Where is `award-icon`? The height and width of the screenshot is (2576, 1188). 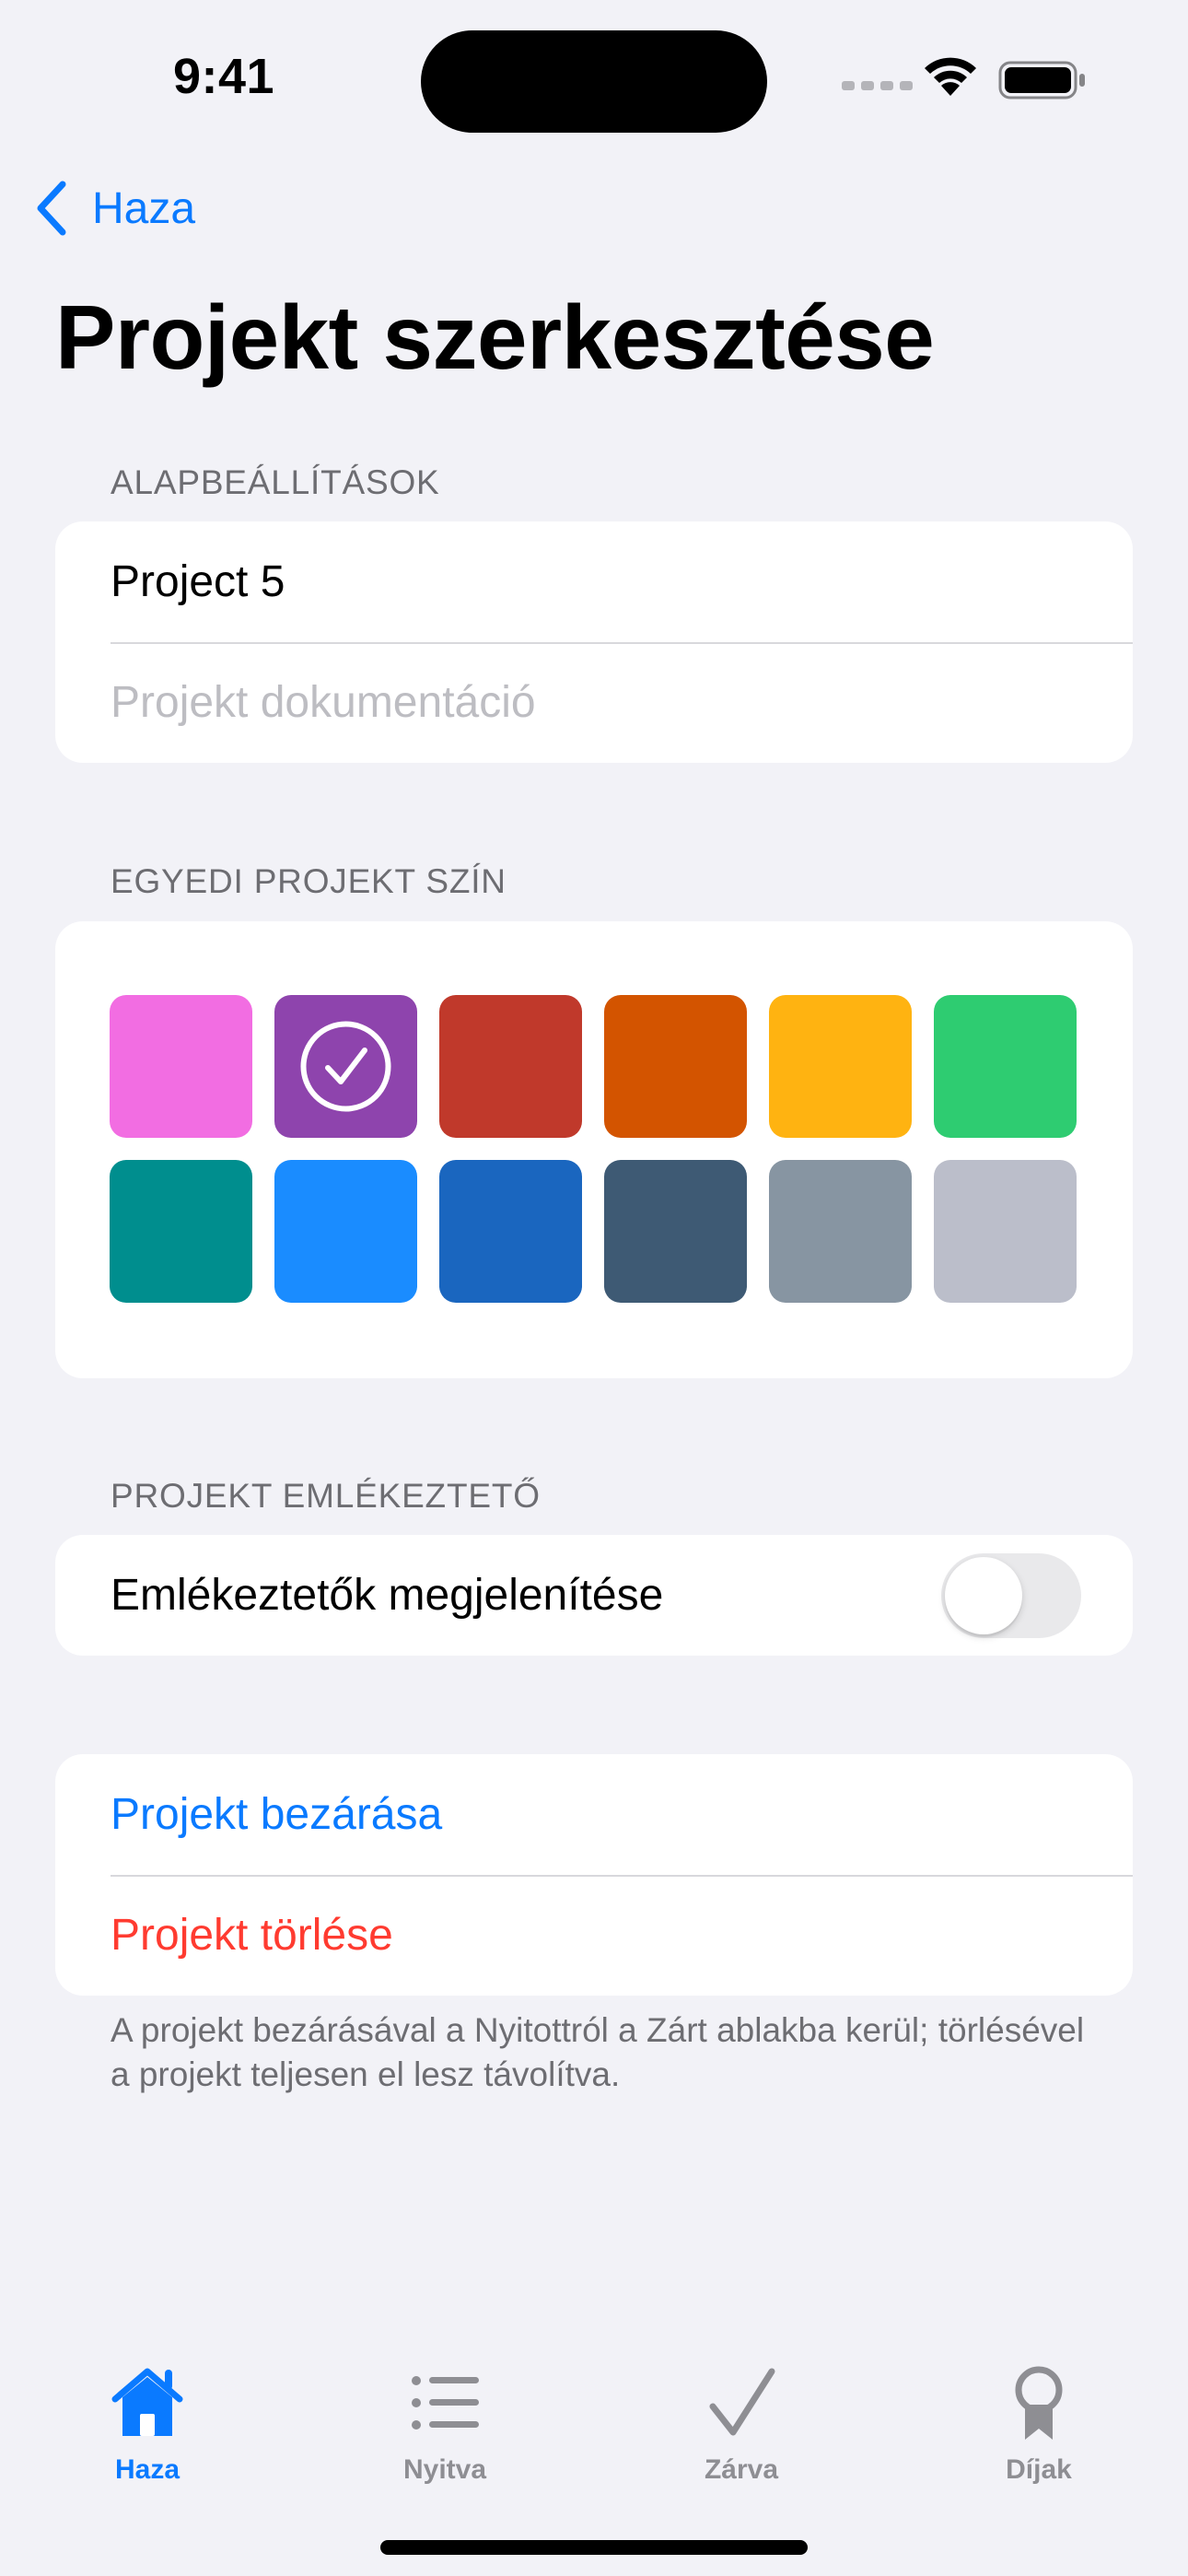 award-icon is located at coordinates (1039, 2403).